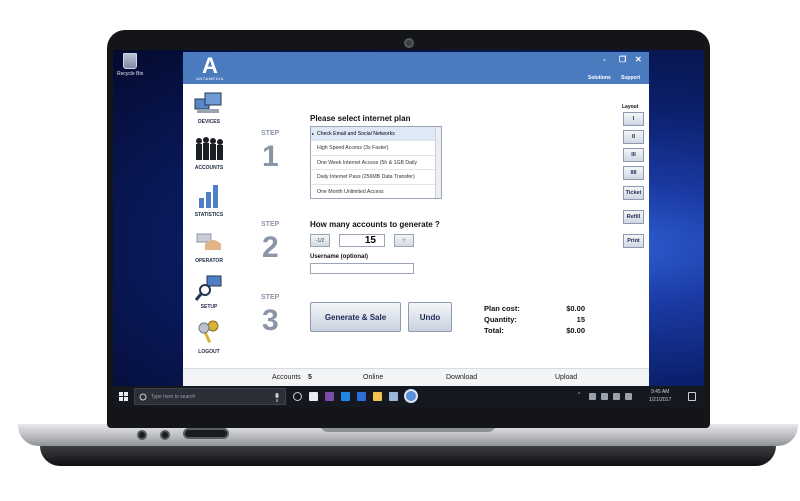 Image resolution: width=800 pixels, height=501 pixels. Describe the element at coordinates (616, 396) in the screenshot. I see `battery-icon` at that location.